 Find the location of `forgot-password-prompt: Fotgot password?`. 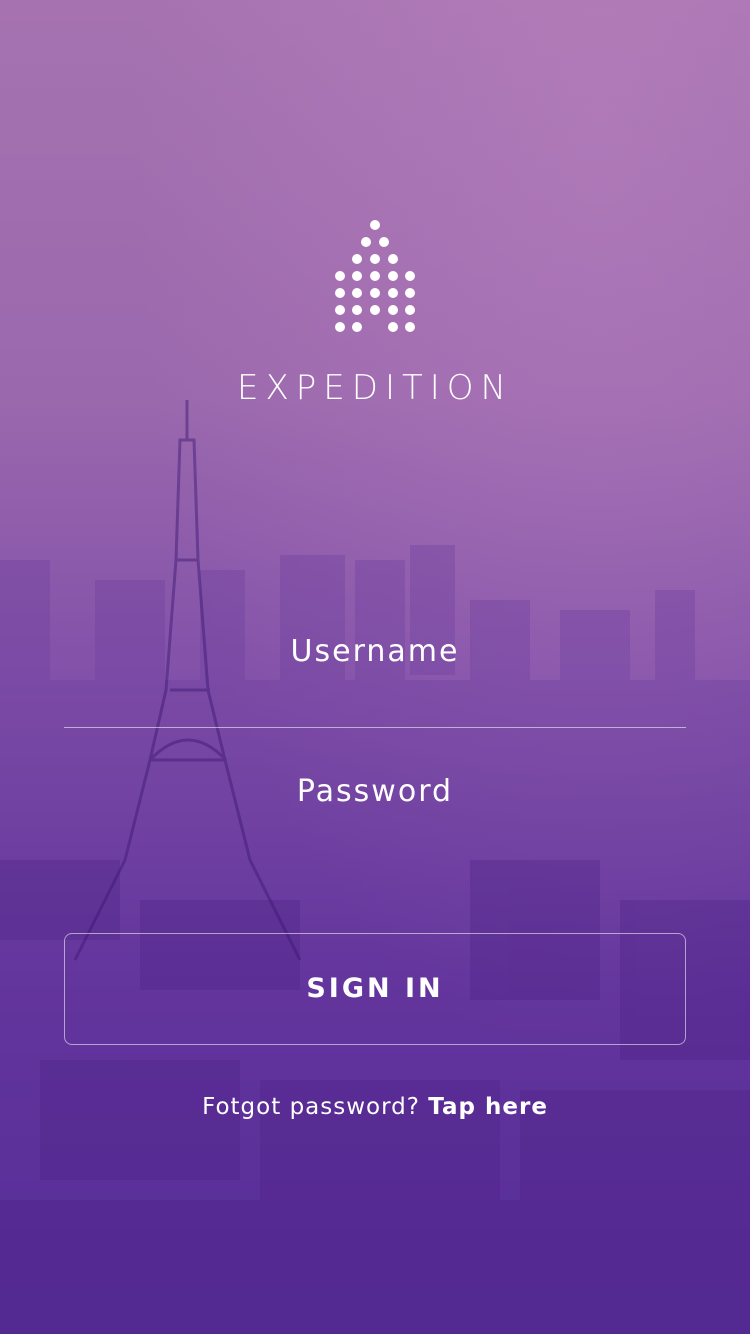

forgot-password-prompt: Fotgot password? is located at coordinates (311, 1107).